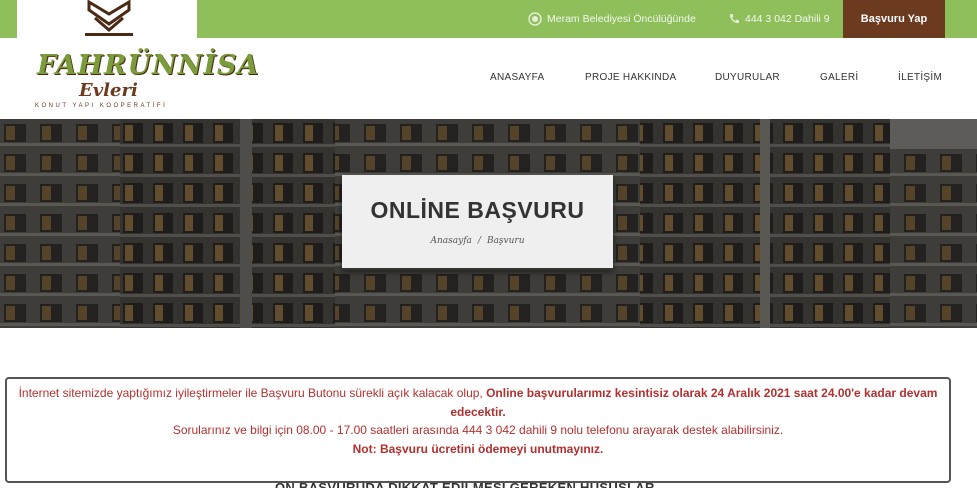  Describe the element at coordinates (505, 241) in the screenshot. I see `breadcrumb-current: Başvuru` at that location.